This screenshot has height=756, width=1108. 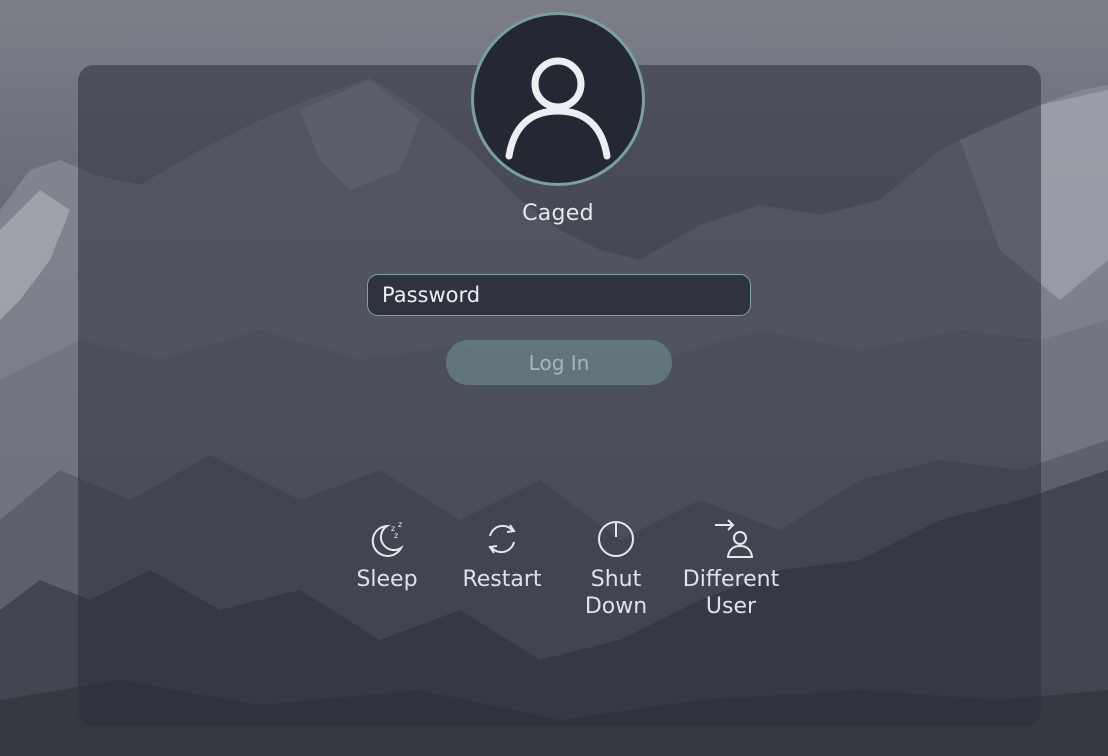 What do you see at coordinates (616, 539) in the screenshot?
I see `power-icon` at bounding box center [616, 539].